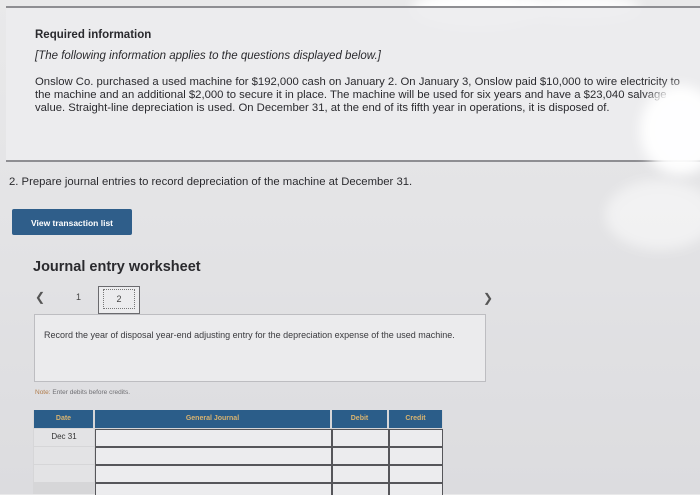  Describe the element at coordinates (416, 456) in the screenshot. I see `row-2-credit-input` at that location.